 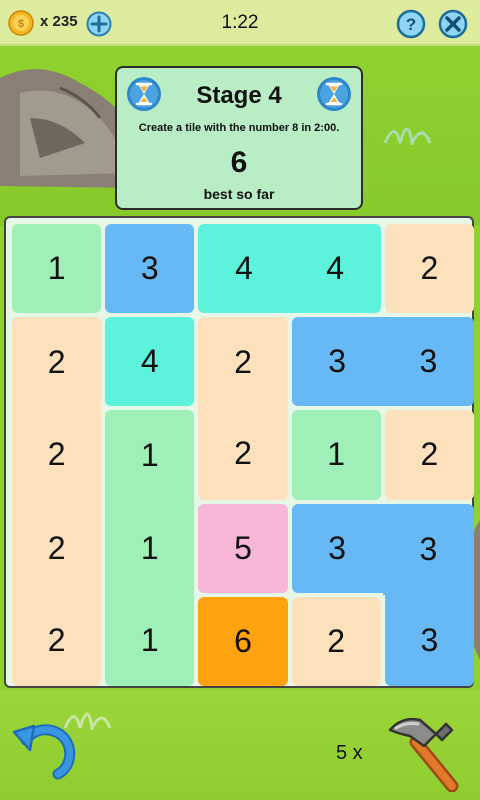 What do you see at coordinates (239, 128) in the screenshot?
I see `stage-description: Create a tile with the number 8 in 2:00.` at bounding box center [239, 128].